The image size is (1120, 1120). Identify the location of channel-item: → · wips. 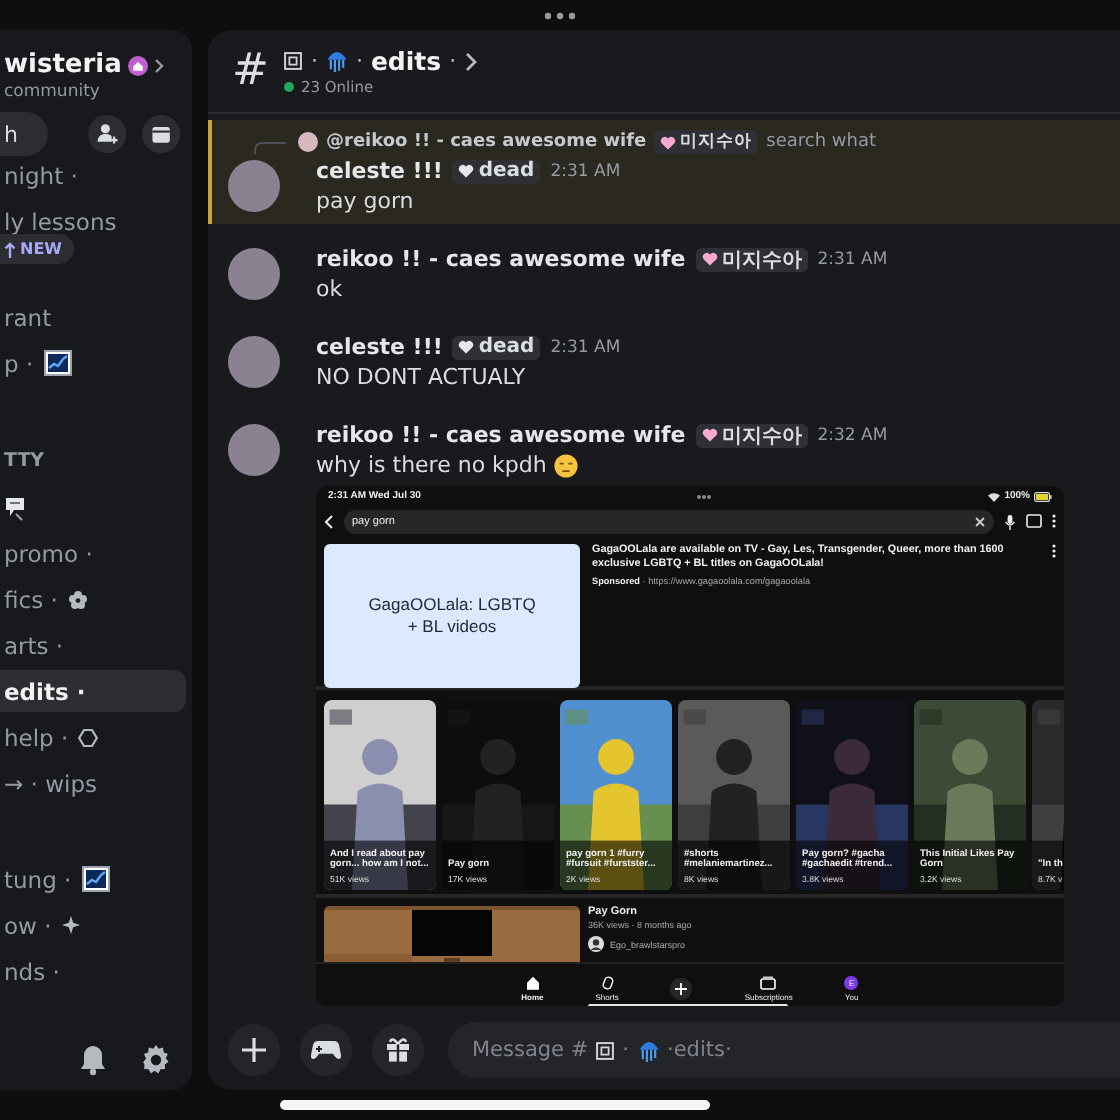
(93, 783).